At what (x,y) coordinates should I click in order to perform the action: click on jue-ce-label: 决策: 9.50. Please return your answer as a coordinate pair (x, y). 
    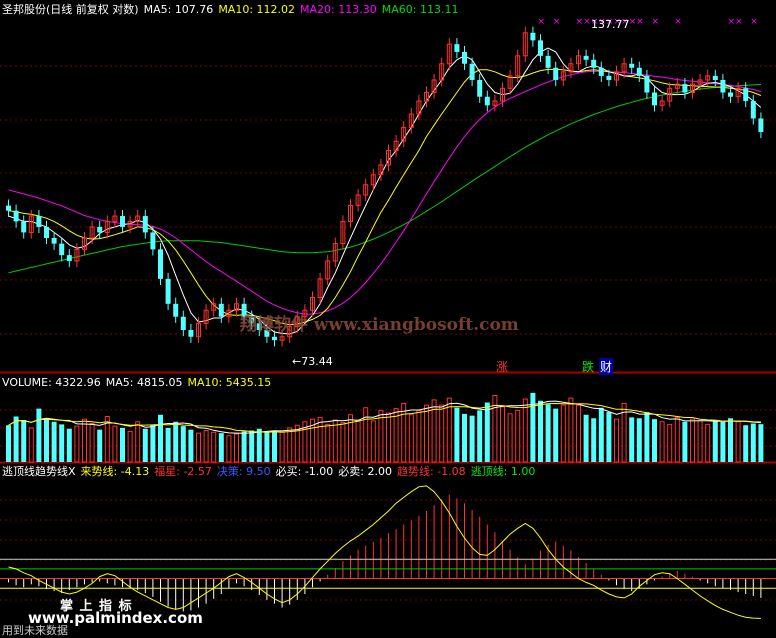
    Looking at the image, I should click on (243, 471).